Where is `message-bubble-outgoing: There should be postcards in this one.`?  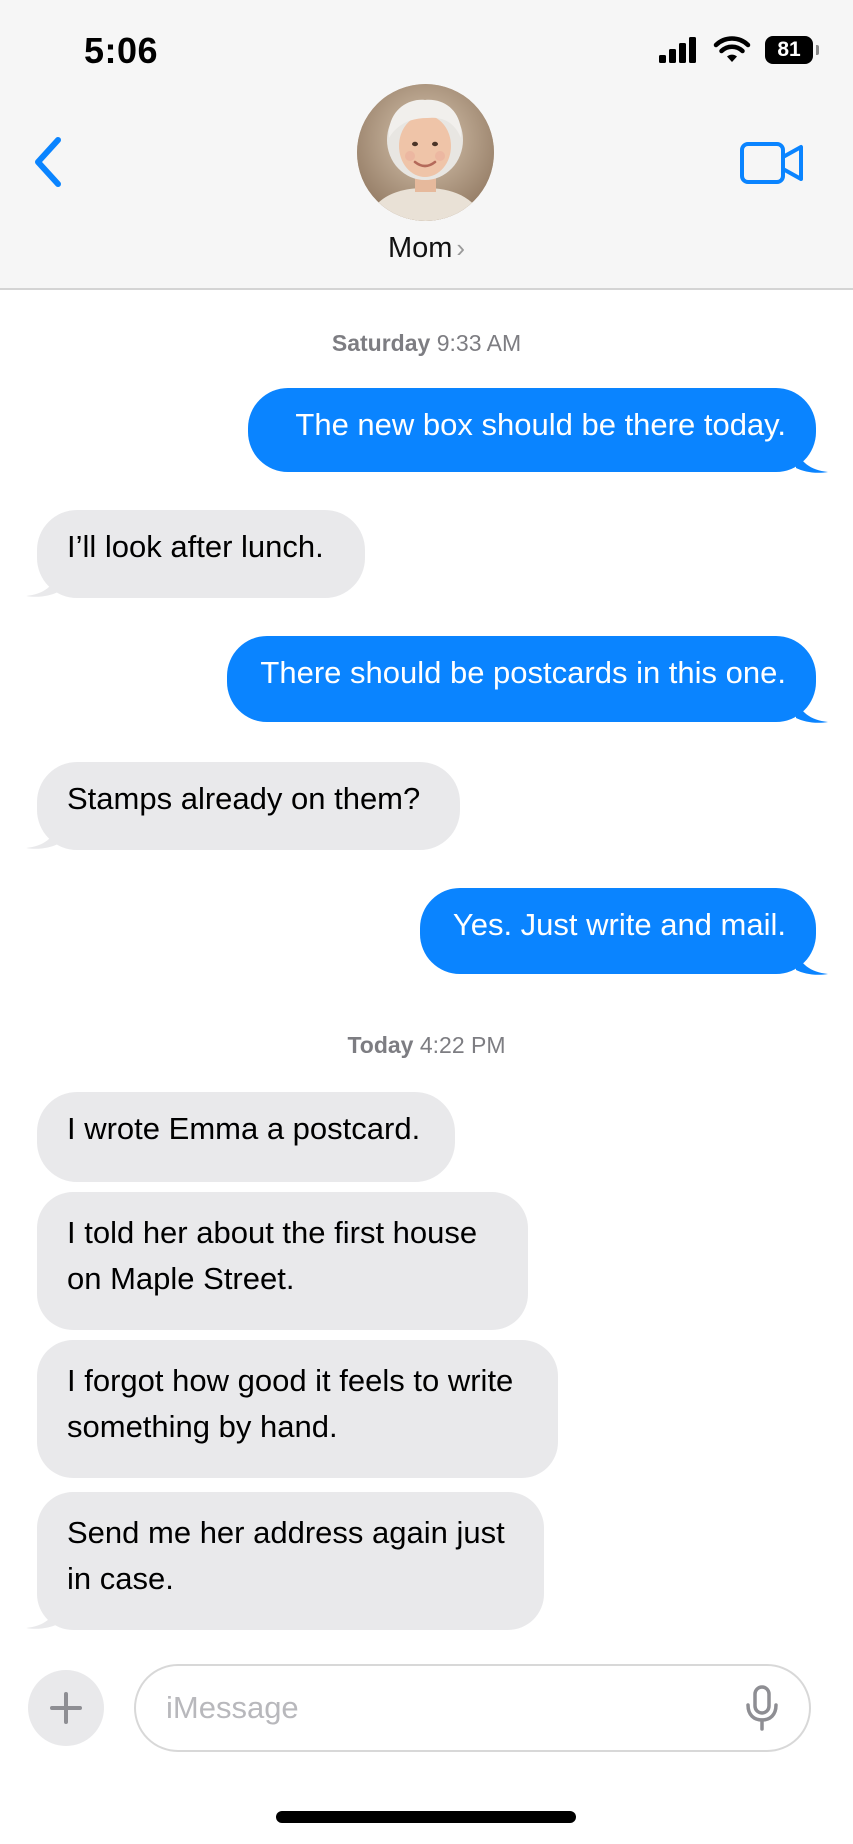 message-bubble-outgoing: There should be postcards in this one. is located at coordinates (521, 679).